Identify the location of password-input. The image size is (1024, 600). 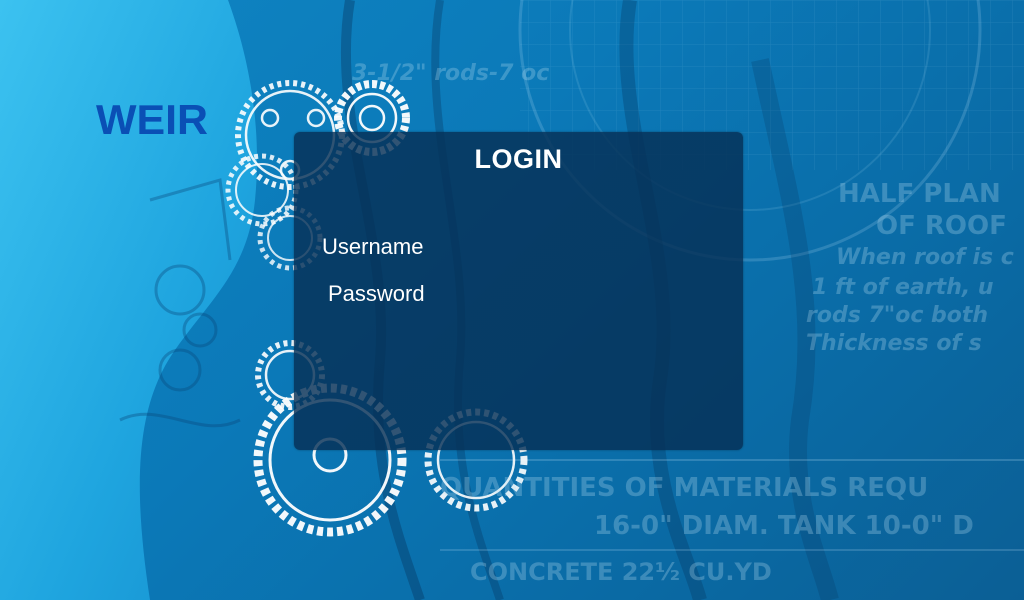
(585, 296).